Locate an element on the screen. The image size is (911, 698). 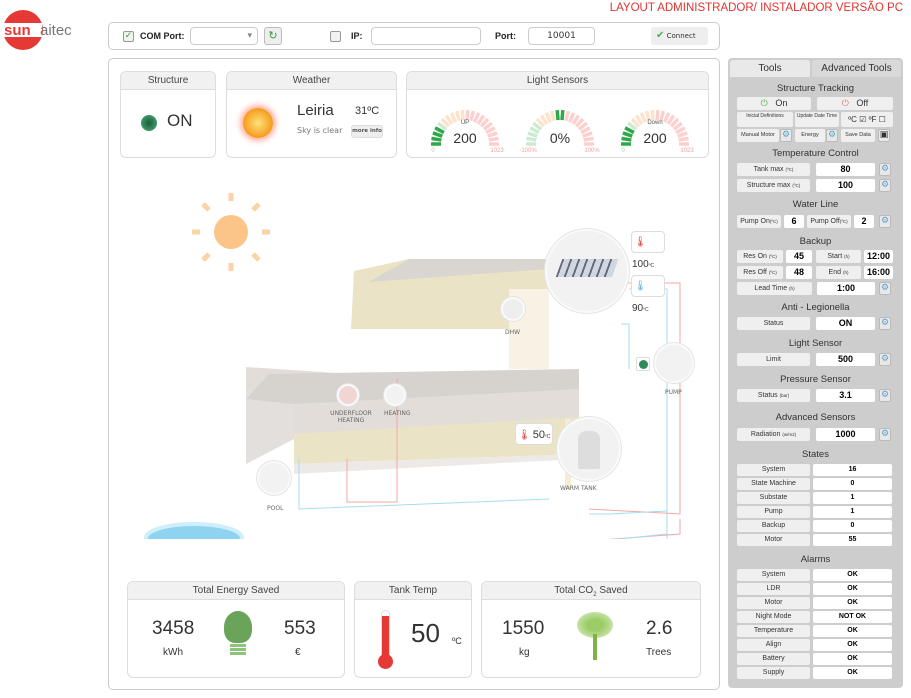
res-on-value: 45 is located at coordinates (799, 256).